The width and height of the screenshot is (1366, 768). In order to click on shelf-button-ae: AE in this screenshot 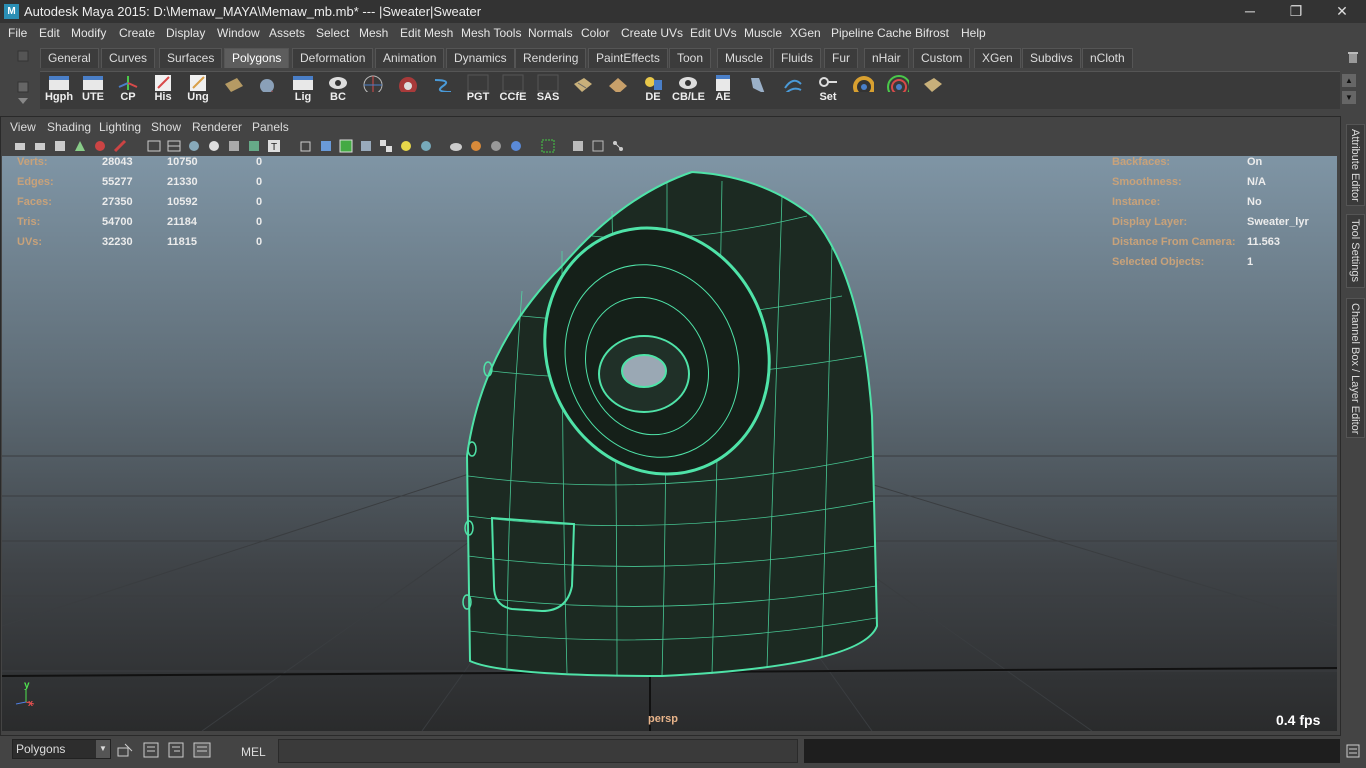, I will do `click(723, 90)`.